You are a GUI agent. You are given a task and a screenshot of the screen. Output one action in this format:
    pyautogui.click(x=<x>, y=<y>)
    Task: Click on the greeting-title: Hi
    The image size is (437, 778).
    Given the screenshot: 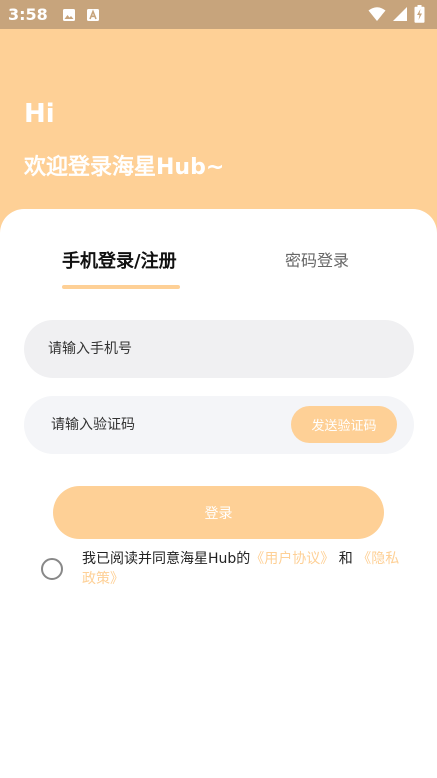 What is the action you would take?
    pyautogui.click(x=39, y=114)
    